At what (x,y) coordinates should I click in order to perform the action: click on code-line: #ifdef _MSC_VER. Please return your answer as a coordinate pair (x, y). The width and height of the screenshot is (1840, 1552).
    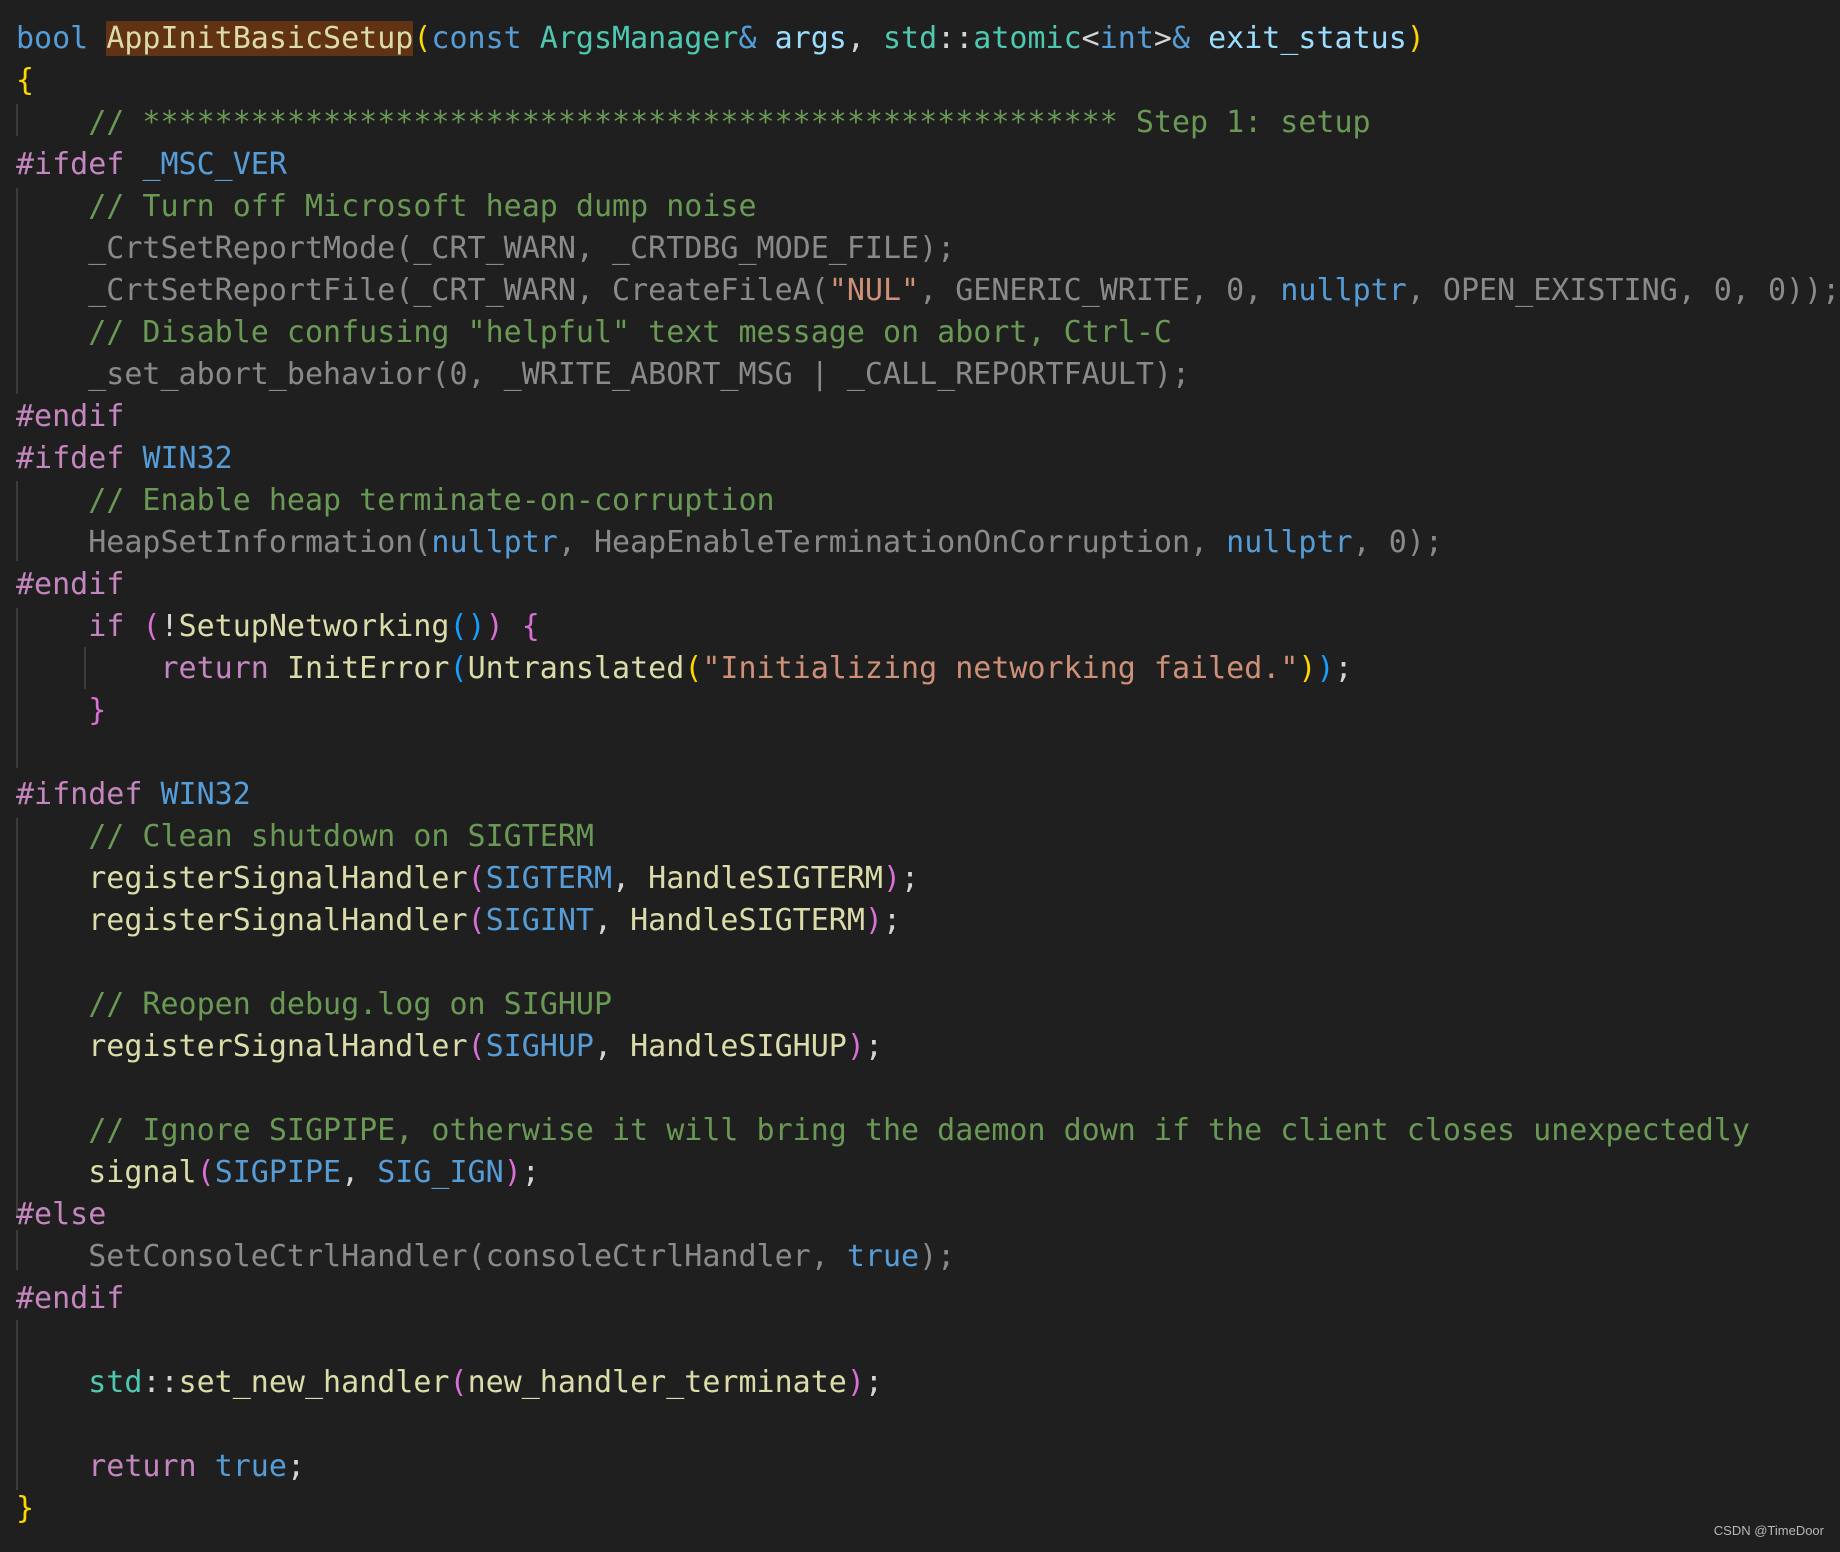
    Looking at the image, I should click on (151, 165).